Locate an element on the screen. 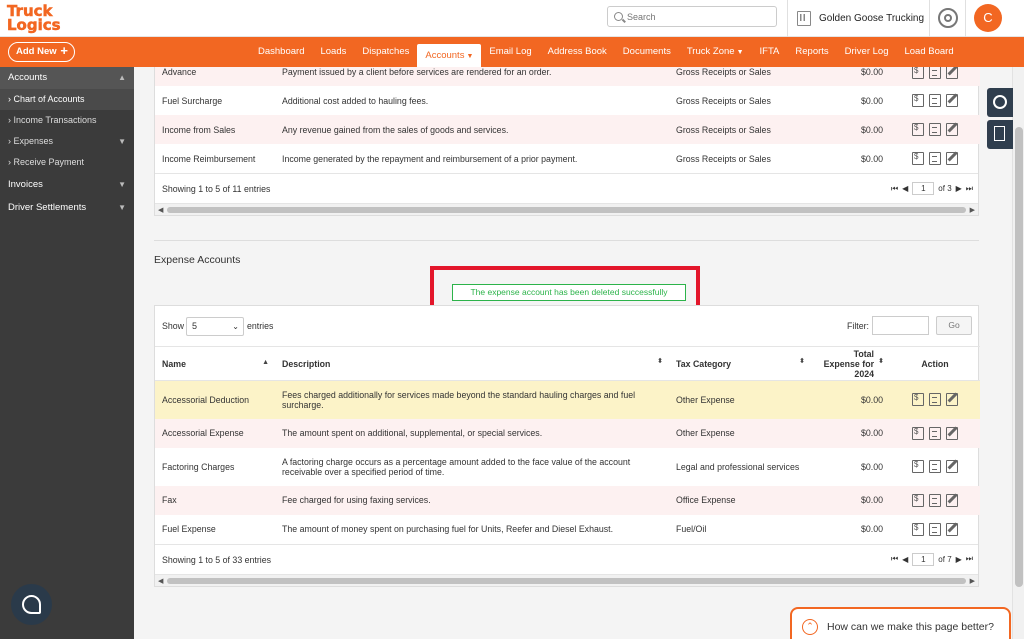 This screenshot has height=639, width=1024. nav-loads: Loads is located at coordinates (333, 52).